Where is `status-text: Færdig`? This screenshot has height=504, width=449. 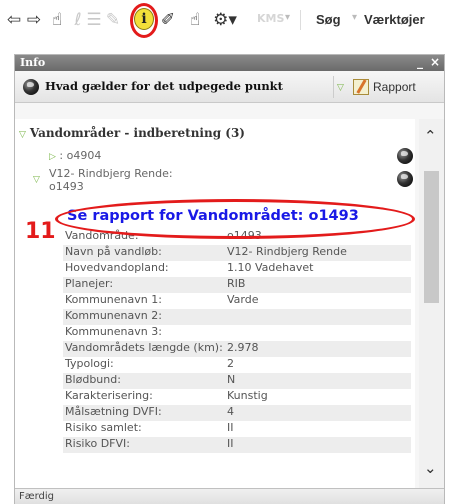 status-text: Færdig is located at coordinates (36, 496).